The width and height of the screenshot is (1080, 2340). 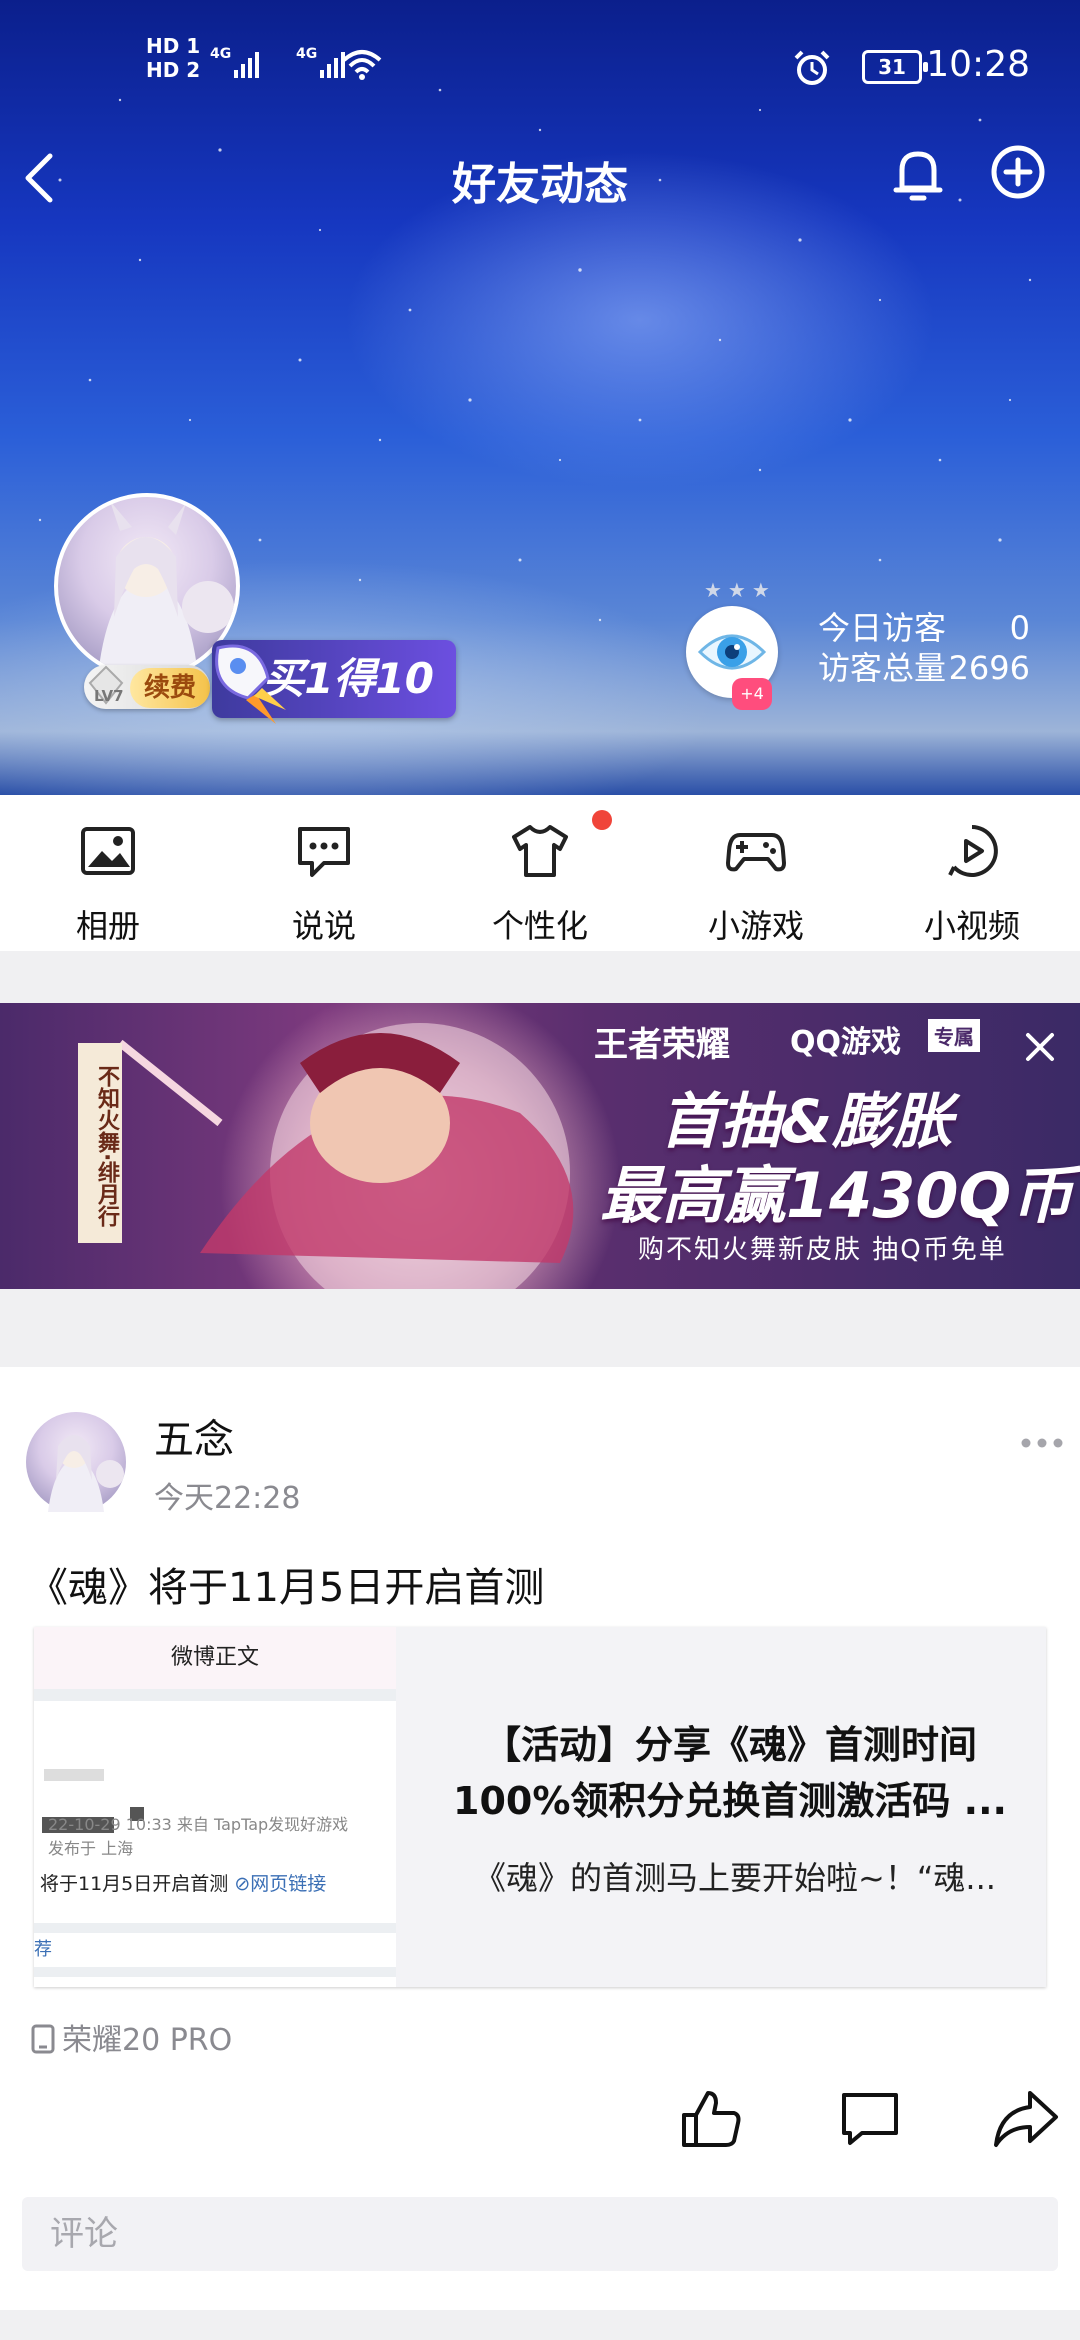 I want to click on level-text: LV7, so click(x=109, y=696).